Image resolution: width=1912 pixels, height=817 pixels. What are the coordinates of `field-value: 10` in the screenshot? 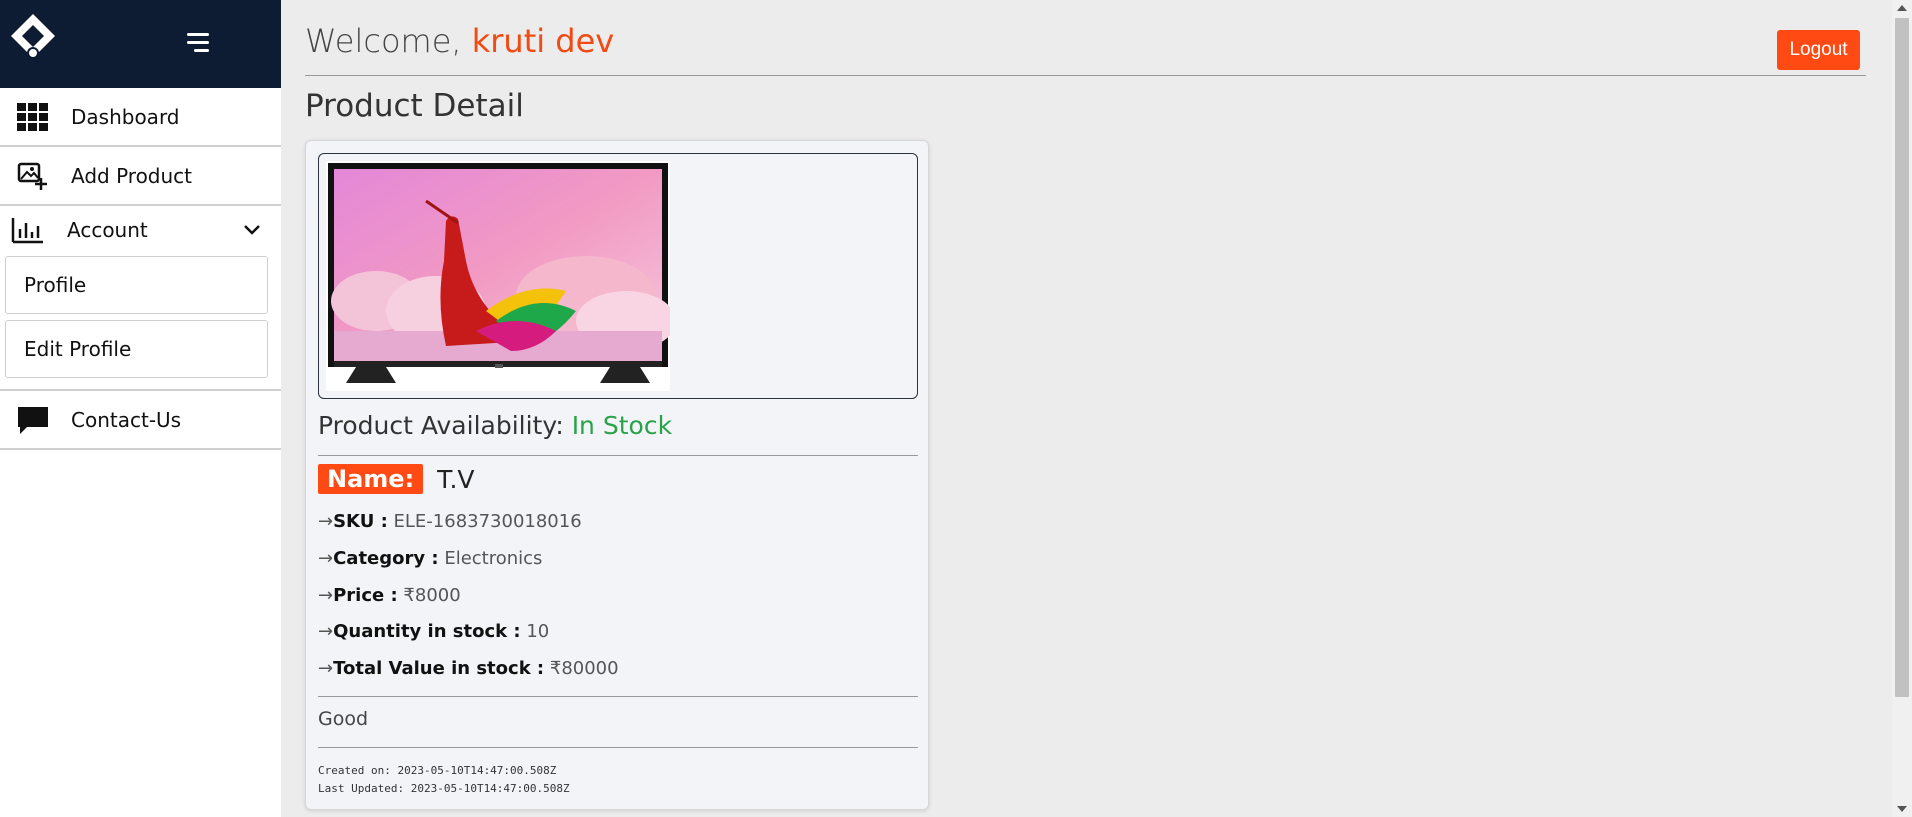 It's located at (538, 631).